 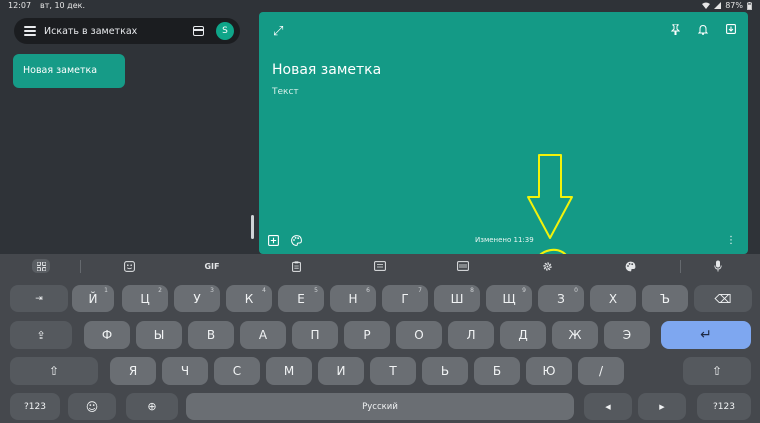 I want to click on key-letter: Ч, so click(x=185, y=371).